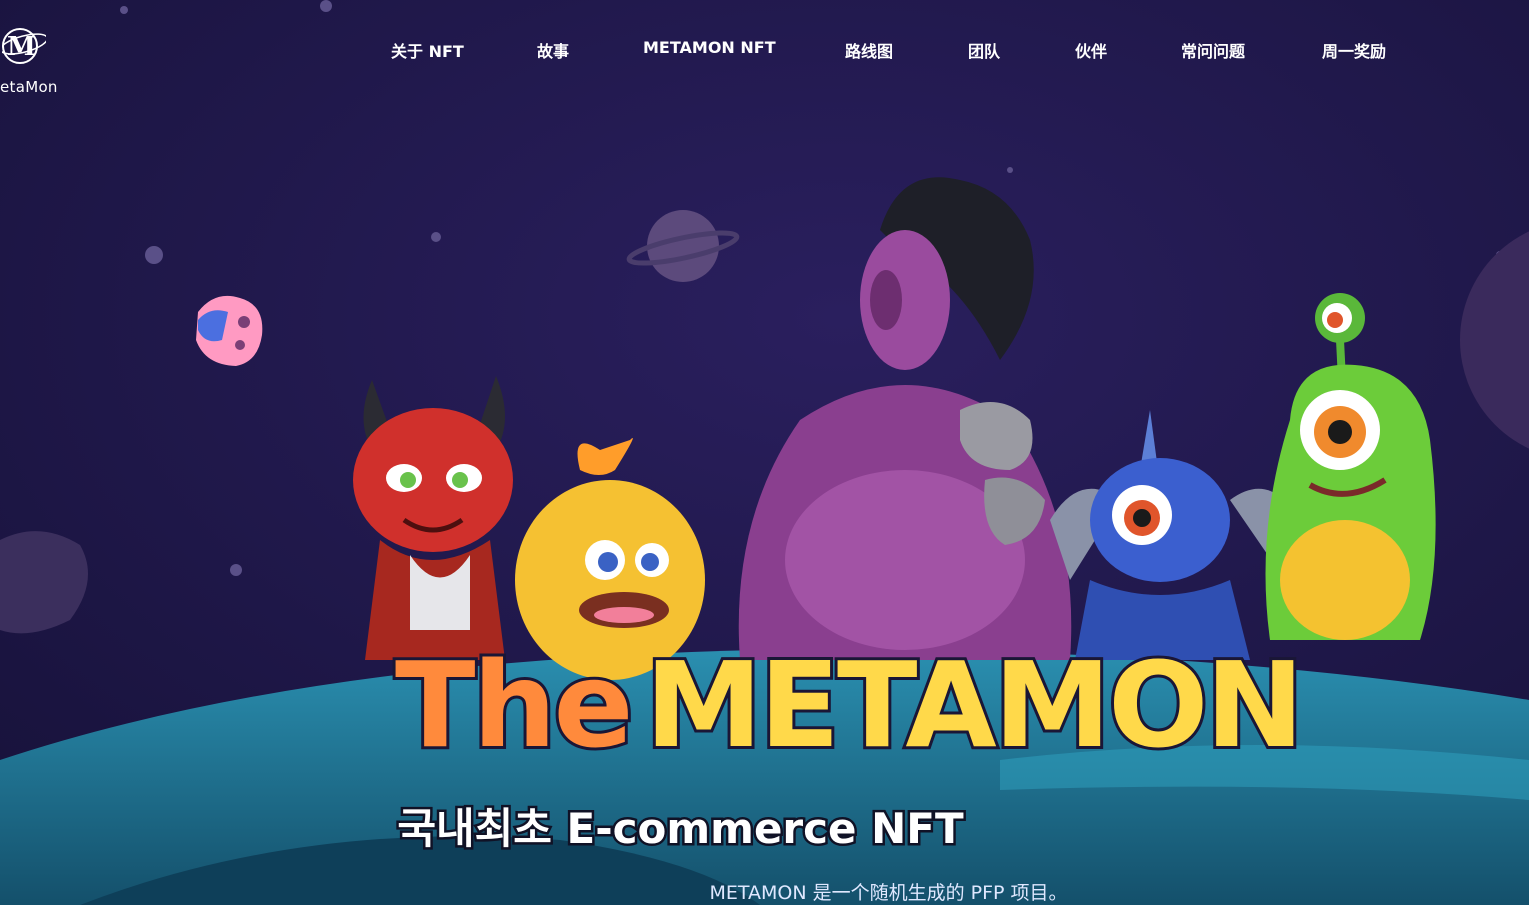 Image resolution: width=1529 pixels, height=905 pixels. What do you see at coordinates (514, 705) in the screenshot?
I see `hero-title-the: The` at bounding box center [514, 705].